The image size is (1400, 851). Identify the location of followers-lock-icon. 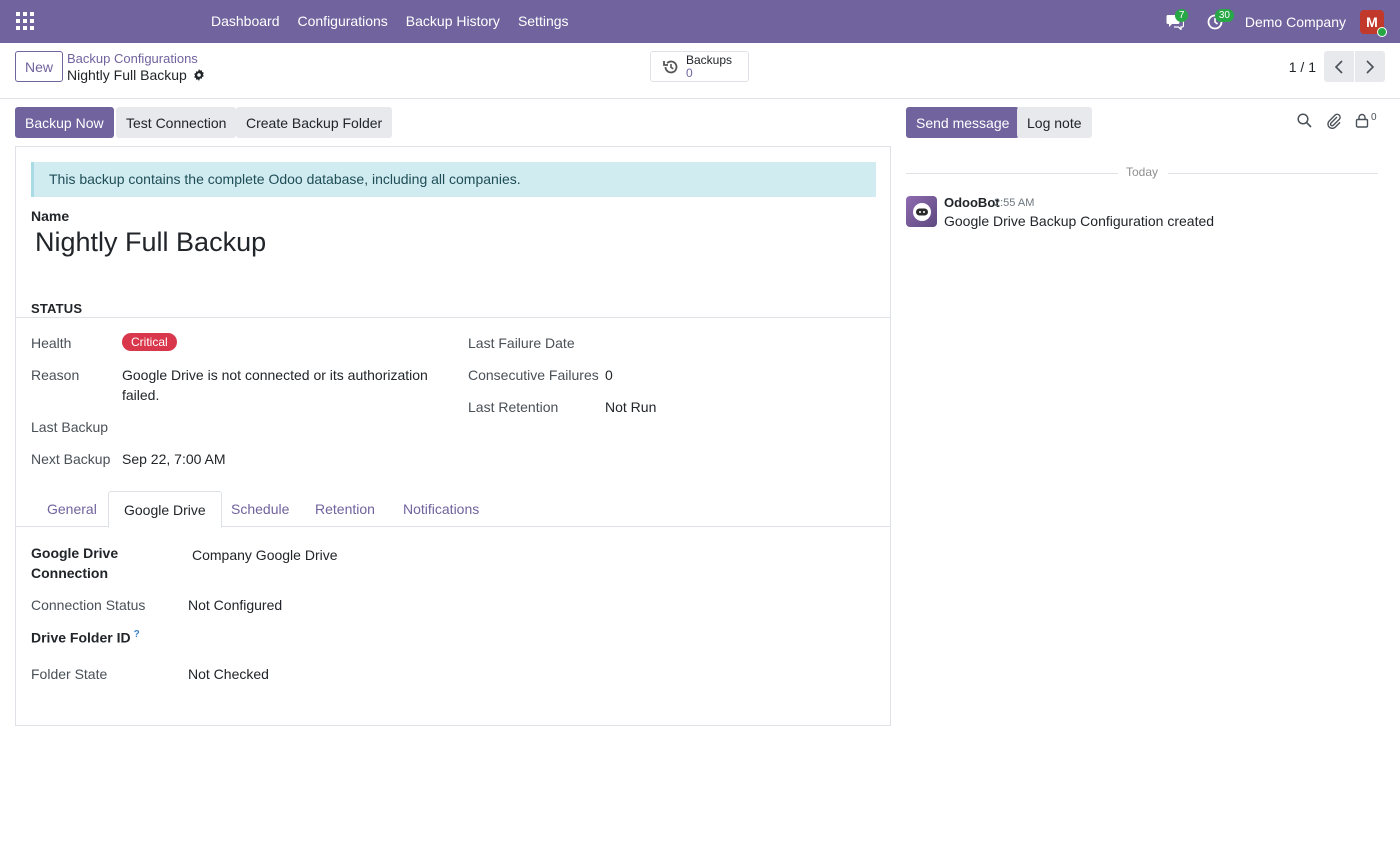
(1362, 122).